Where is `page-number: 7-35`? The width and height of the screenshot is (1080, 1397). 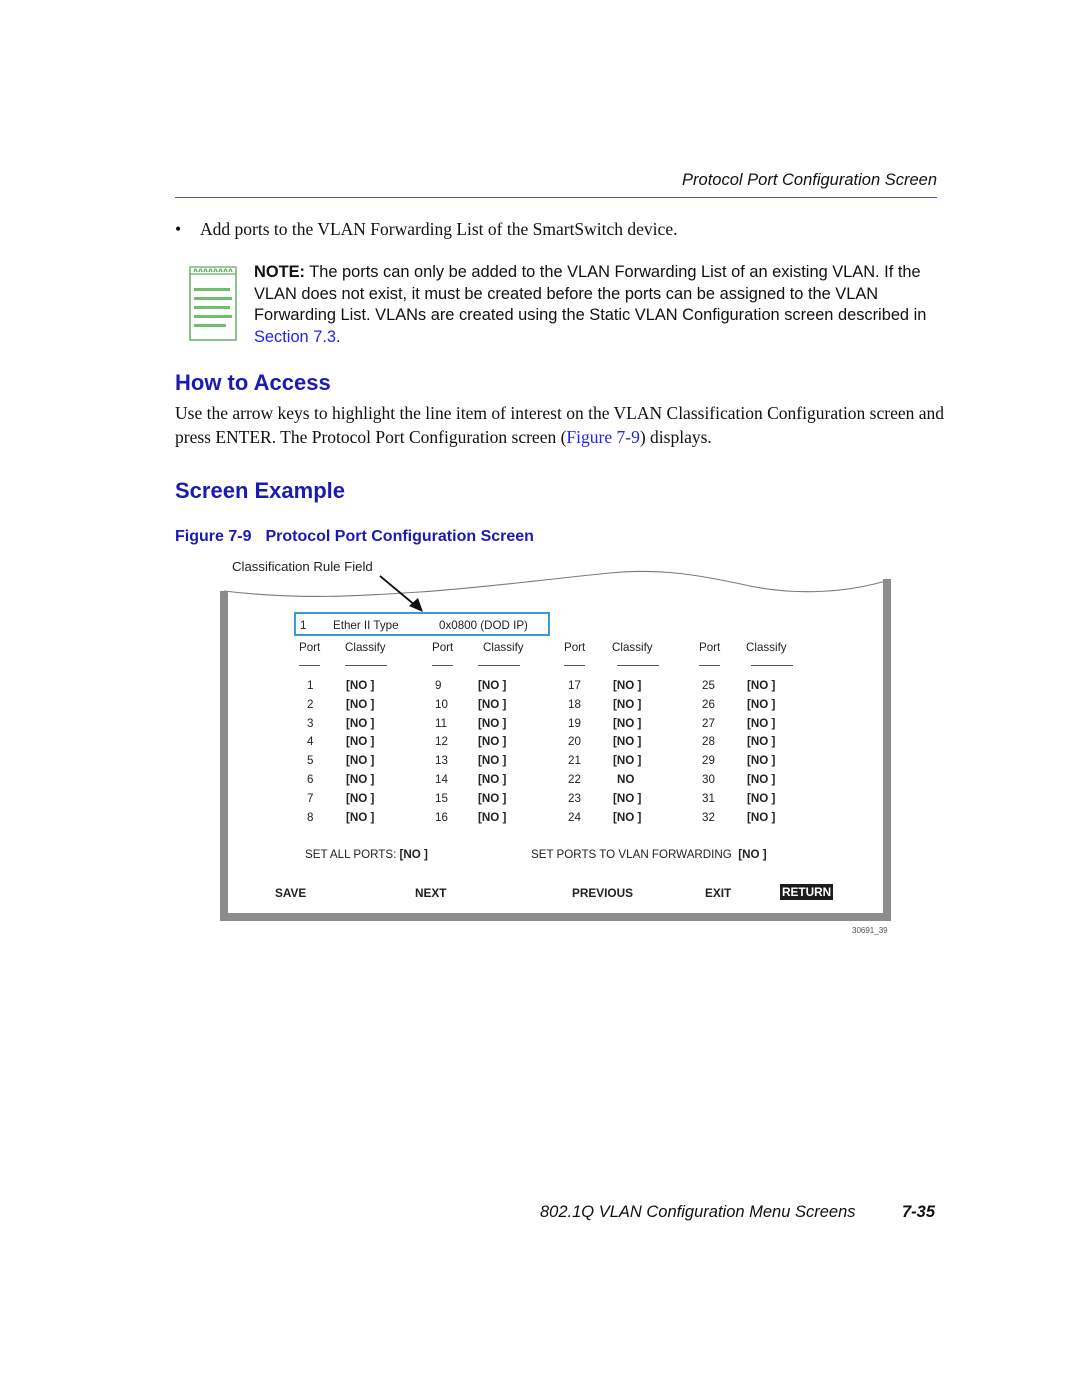
page-number: 7-35 is located at coordinates (919, 1212).